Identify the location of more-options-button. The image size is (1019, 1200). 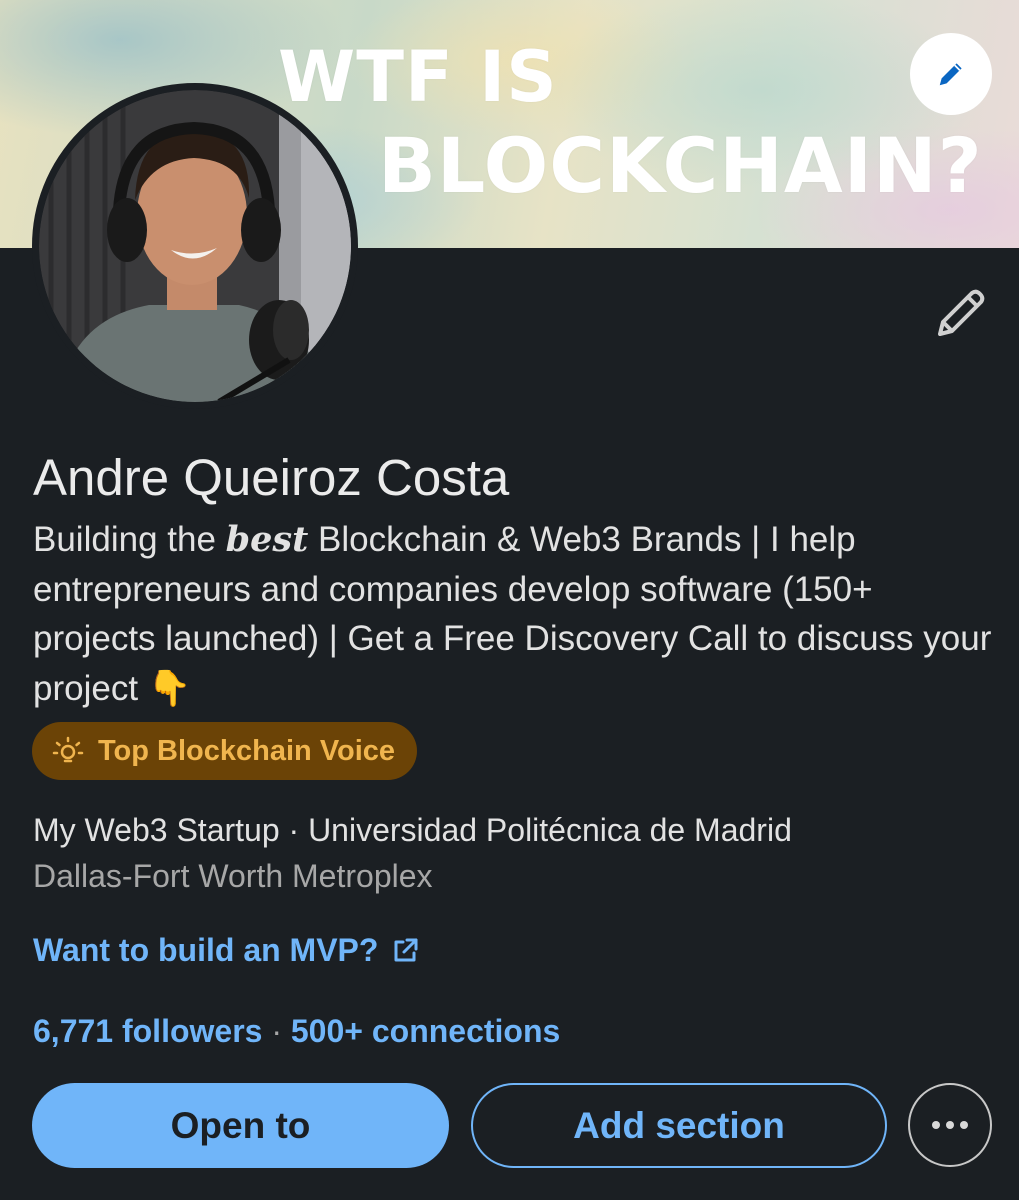
(950, 1125).